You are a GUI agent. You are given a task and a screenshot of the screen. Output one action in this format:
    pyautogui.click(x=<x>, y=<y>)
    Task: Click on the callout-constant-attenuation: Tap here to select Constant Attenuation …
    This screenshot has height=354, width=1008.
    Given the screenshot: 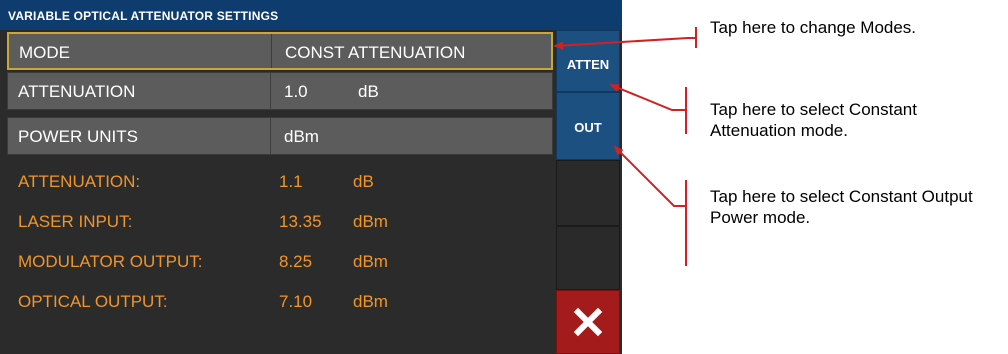 What is the action you would take?
    pyautogui.click(x=813, y=120)
    